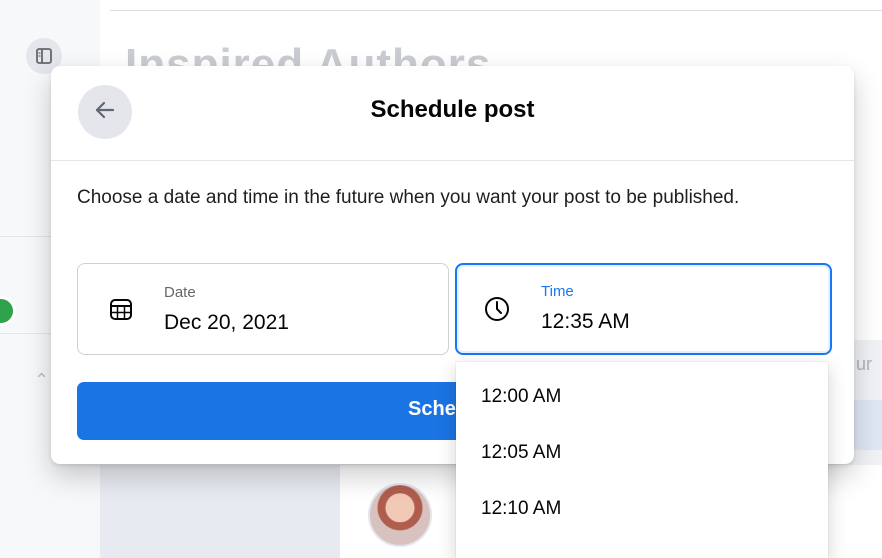 The image size is (882, 558). I want to click on time-option: 12:05 AM, so click(642, 454).